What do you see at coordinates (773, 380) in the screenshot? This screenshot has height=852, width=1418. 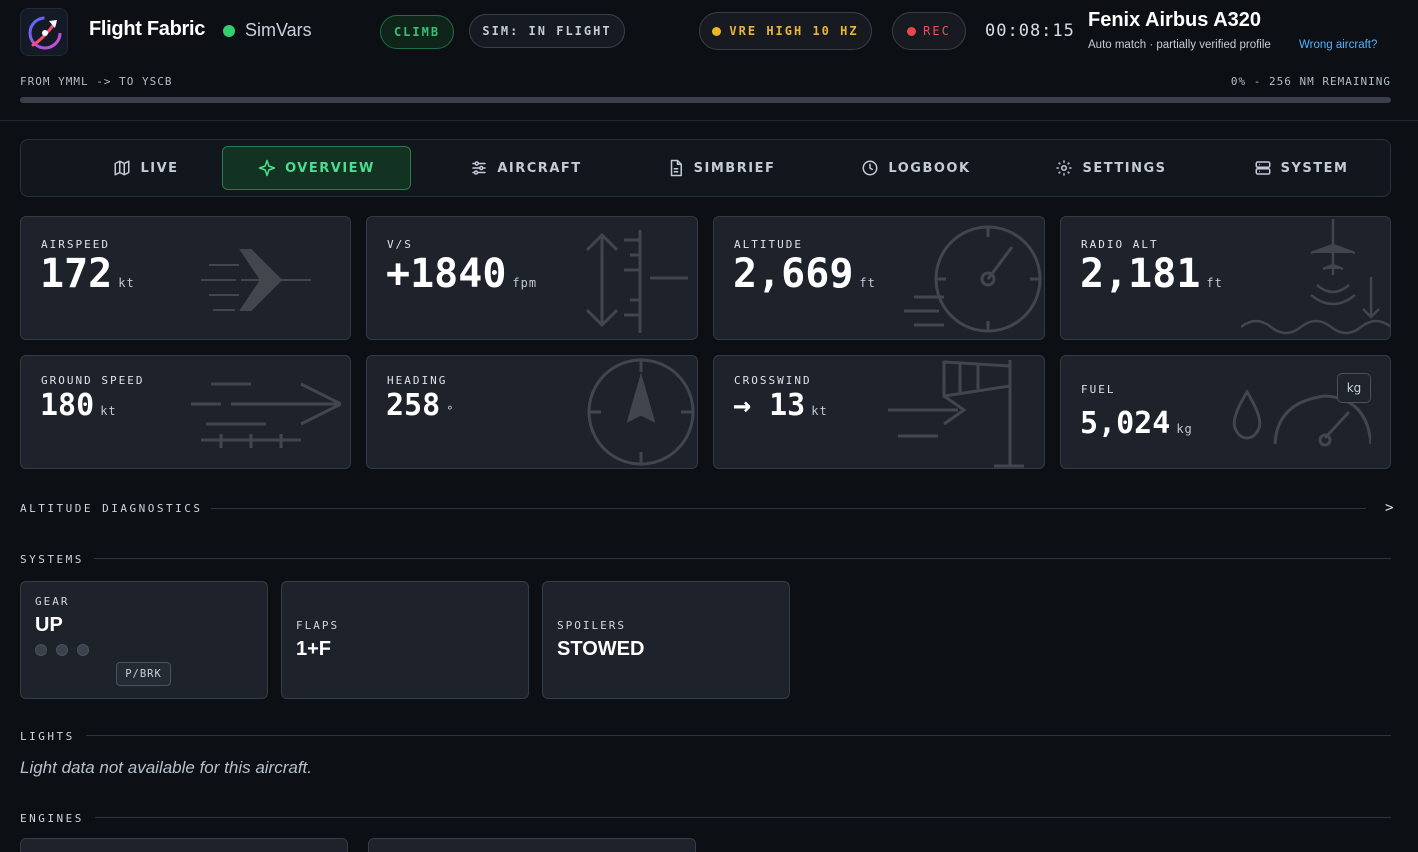 I see `crosswind-label: CROSSWIND` at bounding box center [773, 380].